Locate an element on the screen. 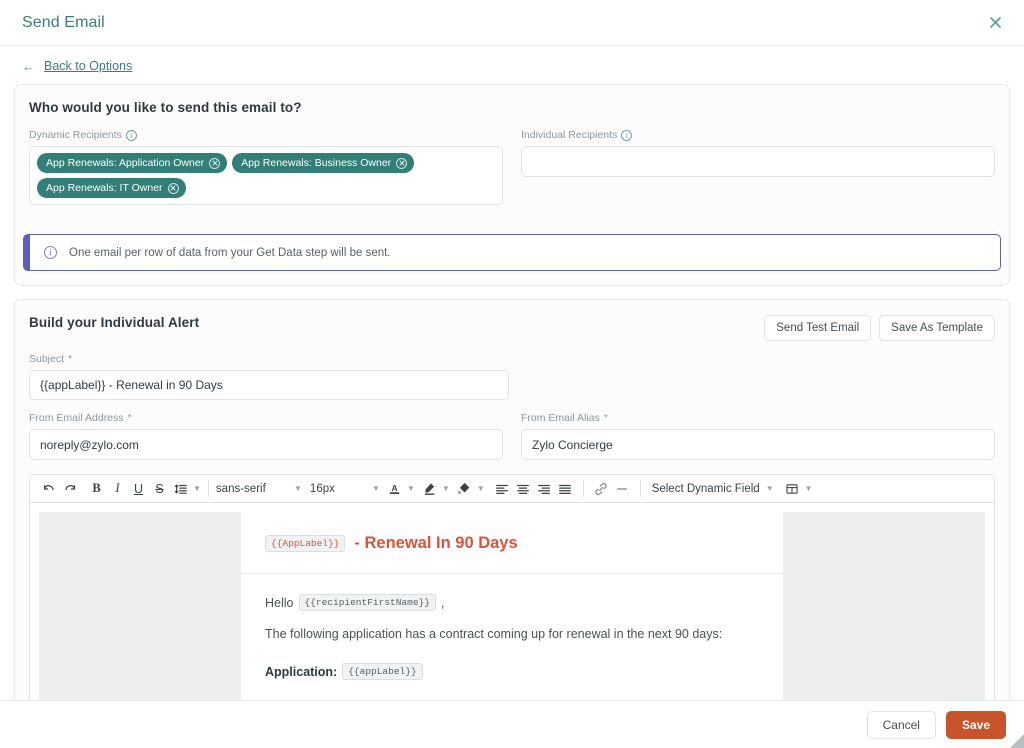 Image resolution: width=1024 pixels, height=748 pixels. email-greeting-suffix: , is located at coordinates (442, 602).